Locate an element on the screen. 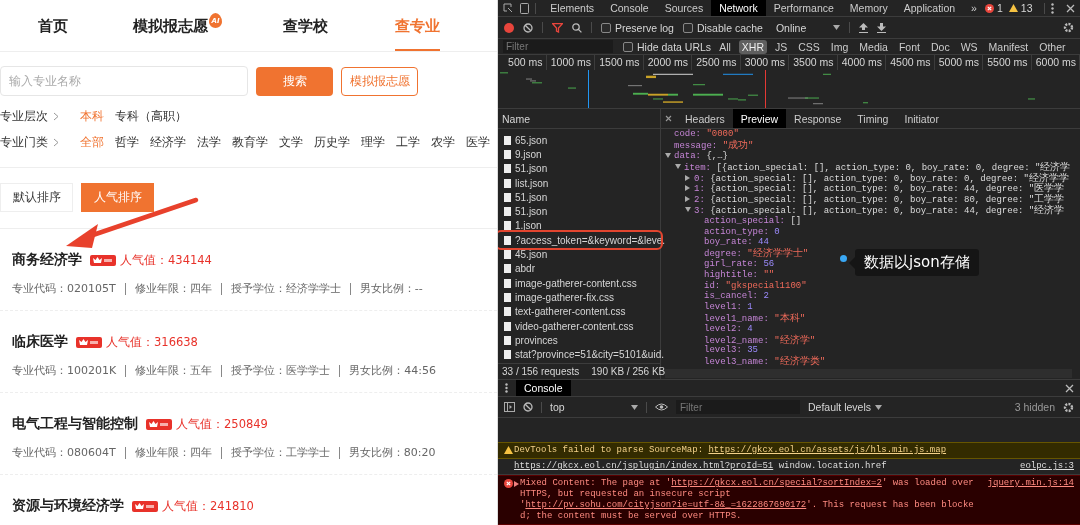 Image resolution: width=1080 pixels, height=525 pixels. type-filter: Doc is located at coordinates (940, 46).